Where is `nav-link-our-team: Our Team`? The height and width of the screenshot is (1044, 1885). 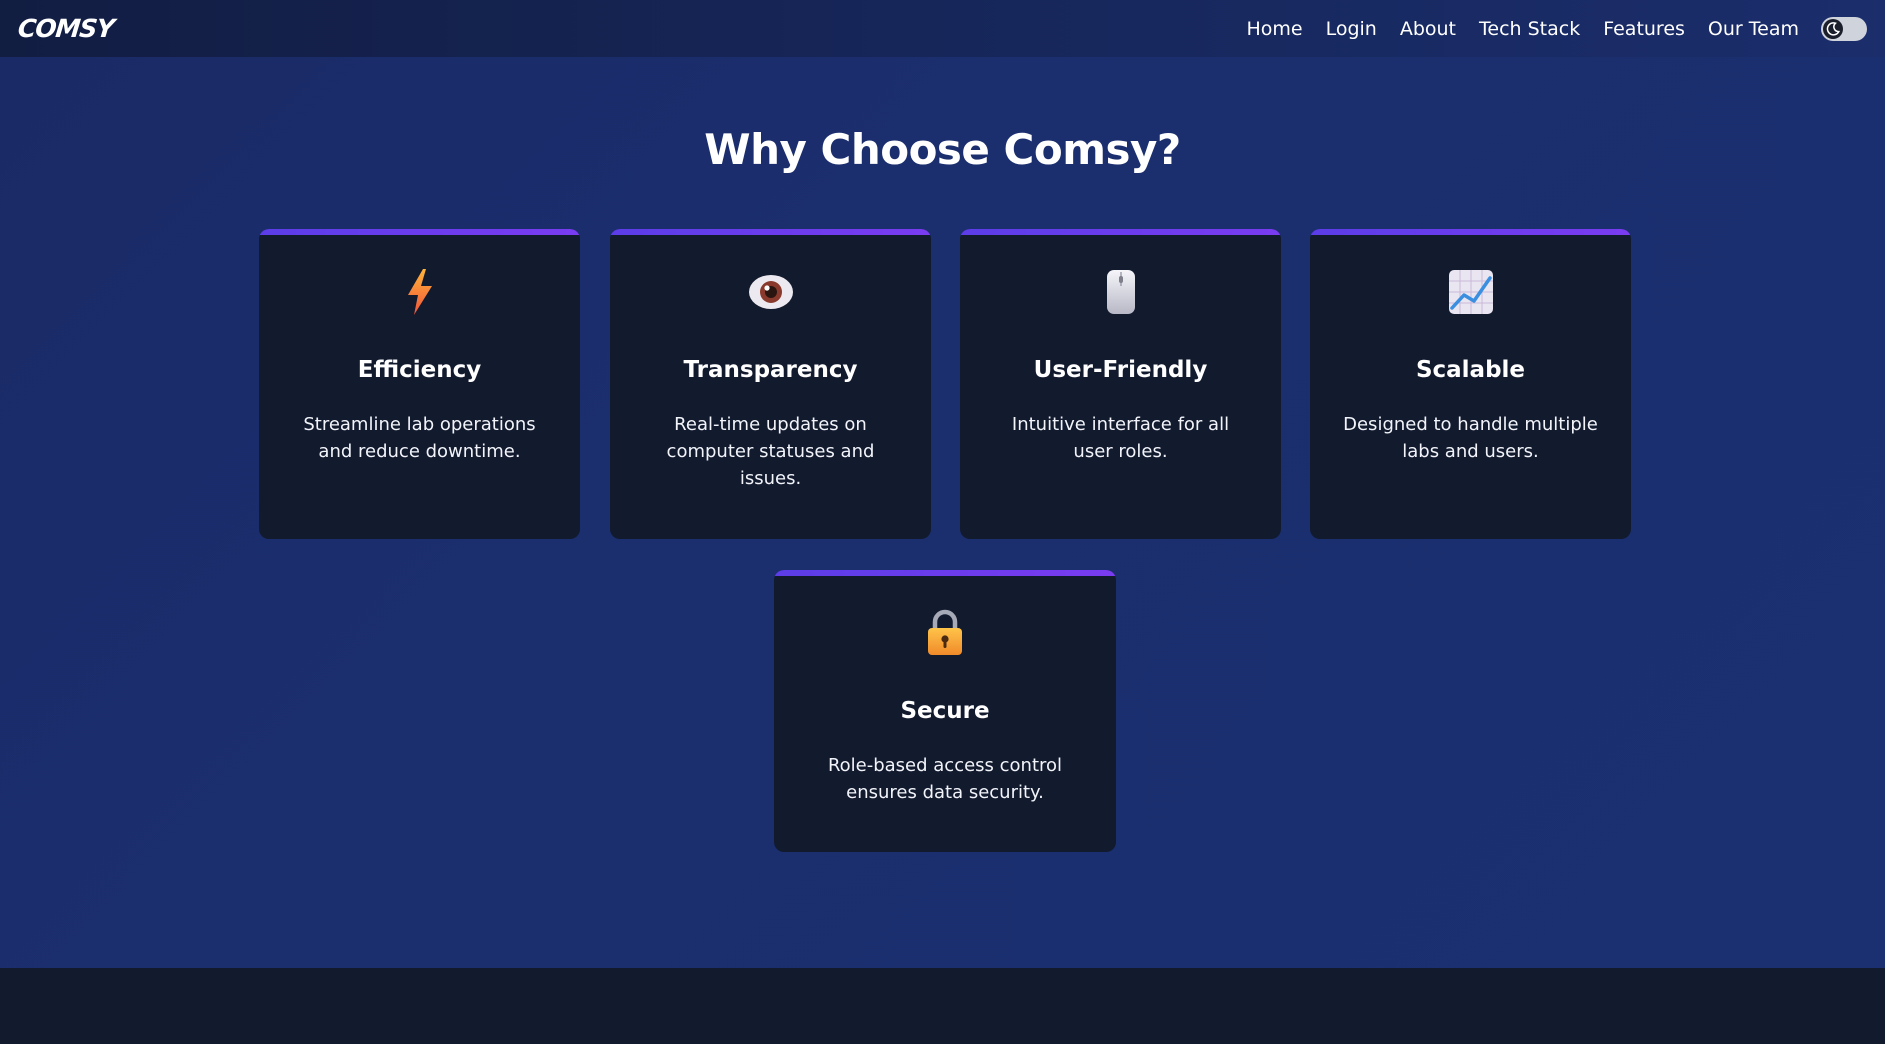
nav-link-our-team: Our Team is located at coordinates (1753, 29).